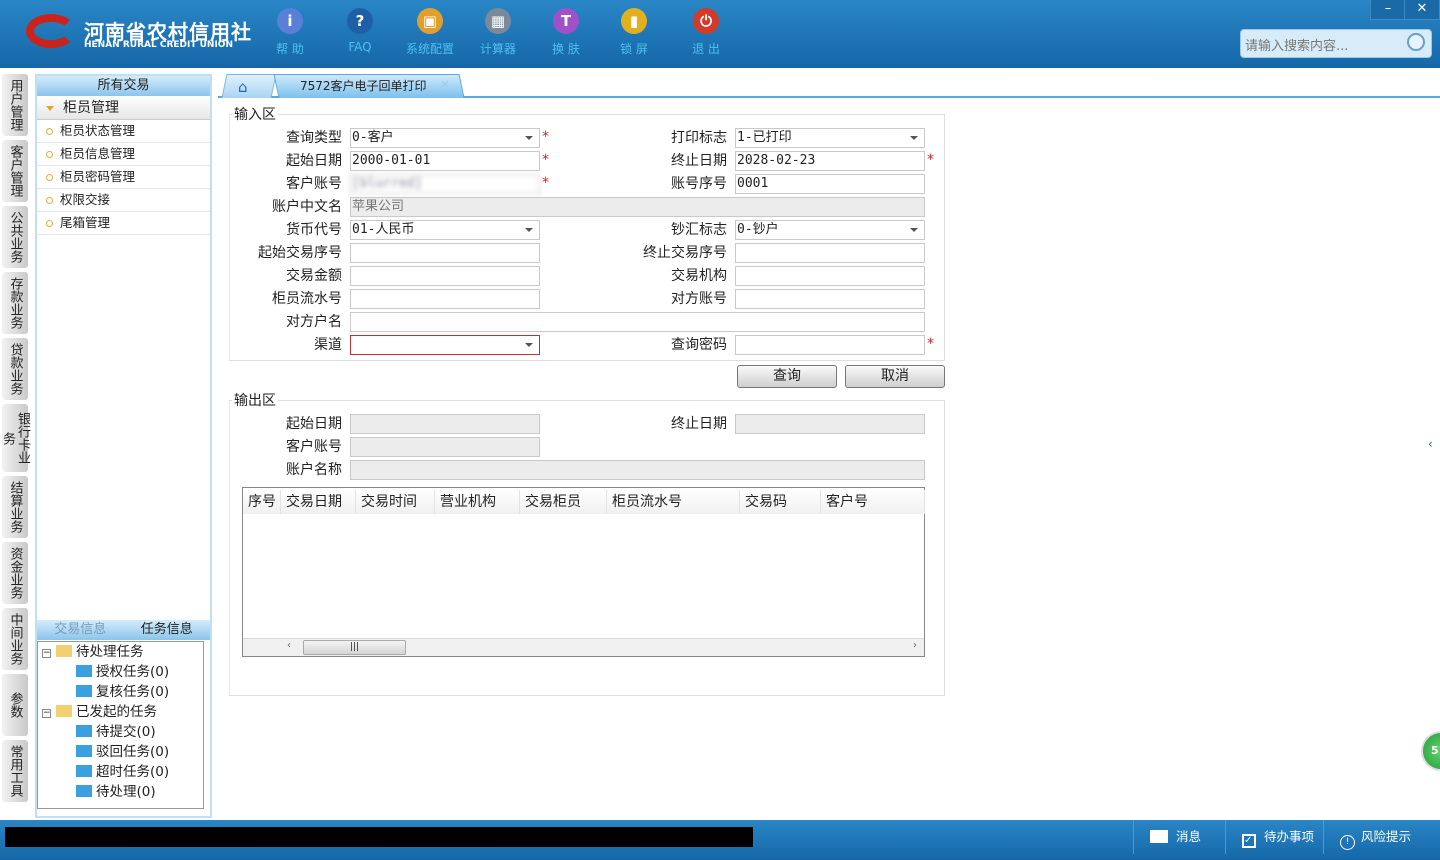 Image resolution: width=1440 pixels, height=860 pixels. I want to click on account_seq-field: 0001, so click(830, 184).